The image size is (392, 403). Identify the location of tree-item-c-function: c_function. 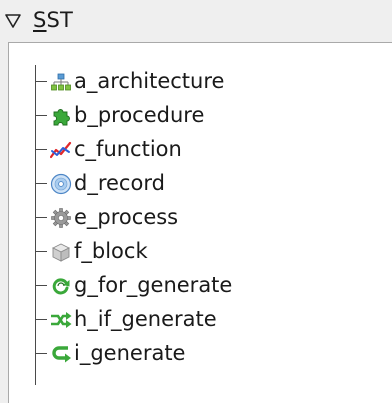
(199, 149).